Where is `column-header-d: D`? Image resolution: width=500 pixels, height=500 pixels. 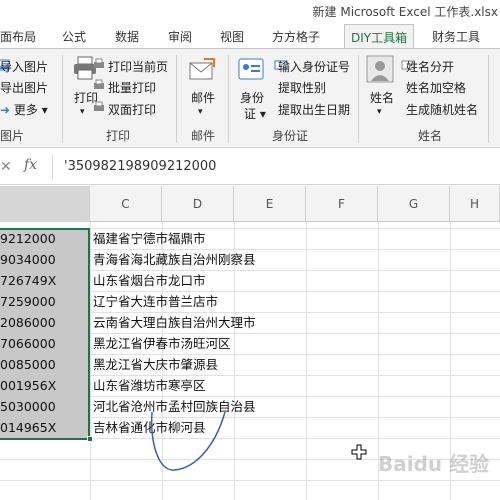 column-header-d: D is located at coordinates (198, 204).